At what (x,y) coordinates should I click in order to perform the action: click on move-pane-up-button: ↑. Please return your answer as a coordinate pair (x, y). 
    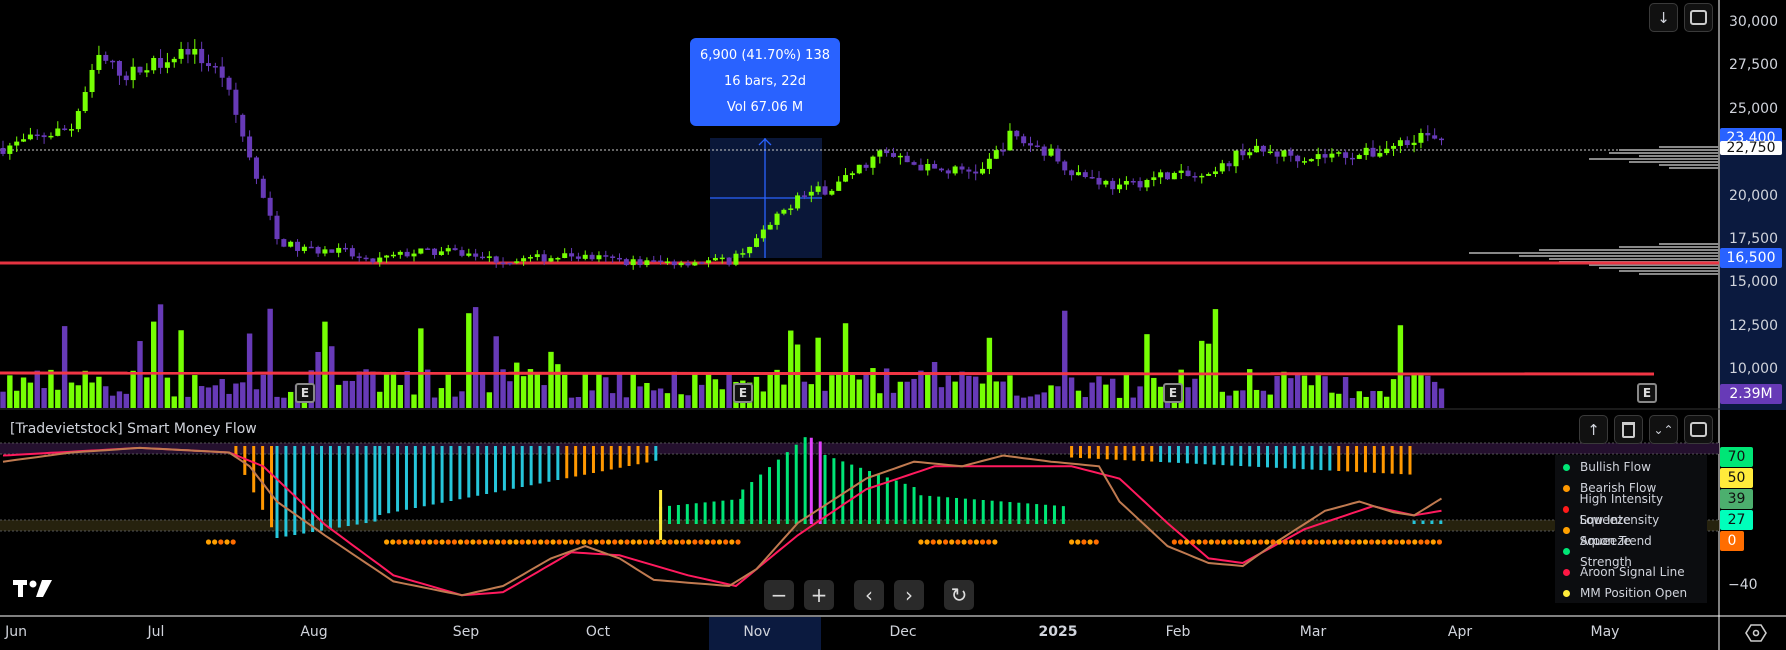
    Looking at the image, I should click on (1593, 429).